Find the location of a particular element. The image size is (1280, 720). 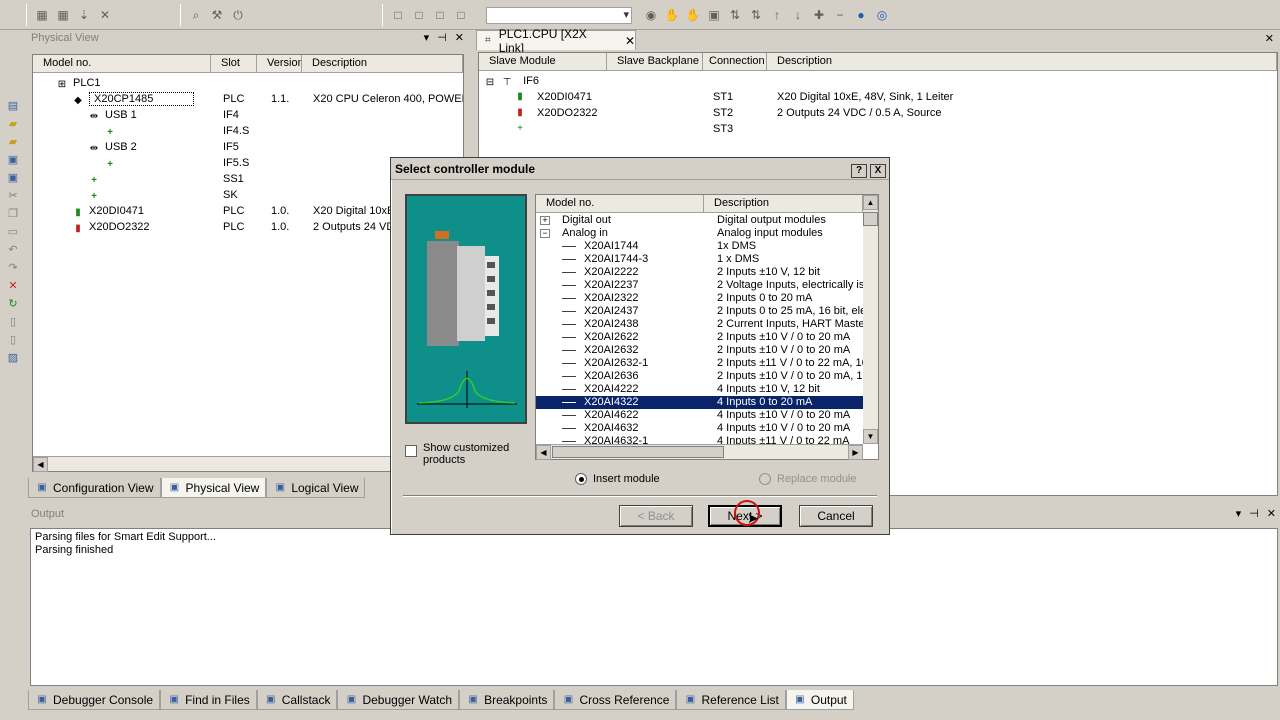

power-icon: ⏻ is located at coordinates (238, 15).